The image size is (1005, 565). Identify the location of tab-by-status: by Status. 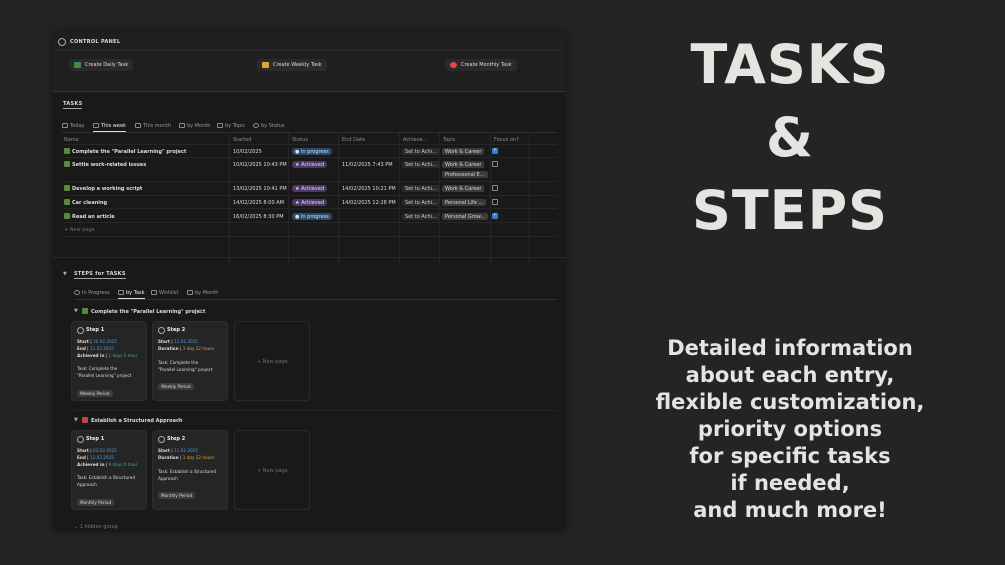
(269, 126).